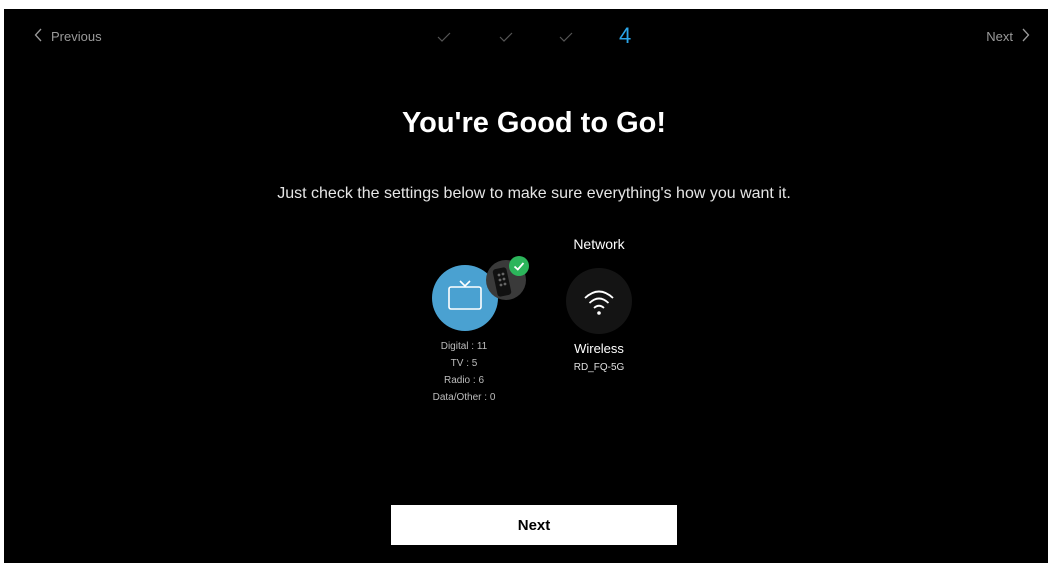 Image resolution: width=1052 pixels, height=563 pixels. What do you see at coordinates (599, 348) in the screenshot?
I see `network-type: Wireless` at bounding box center [599, 348].